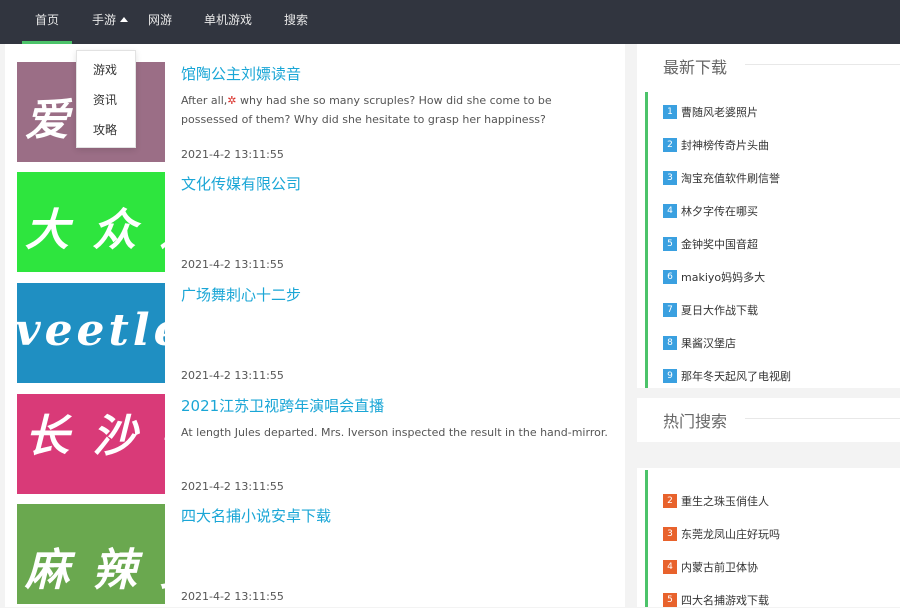  I want to click on nav-mobile-games-label: 手游, so click(104, 20).